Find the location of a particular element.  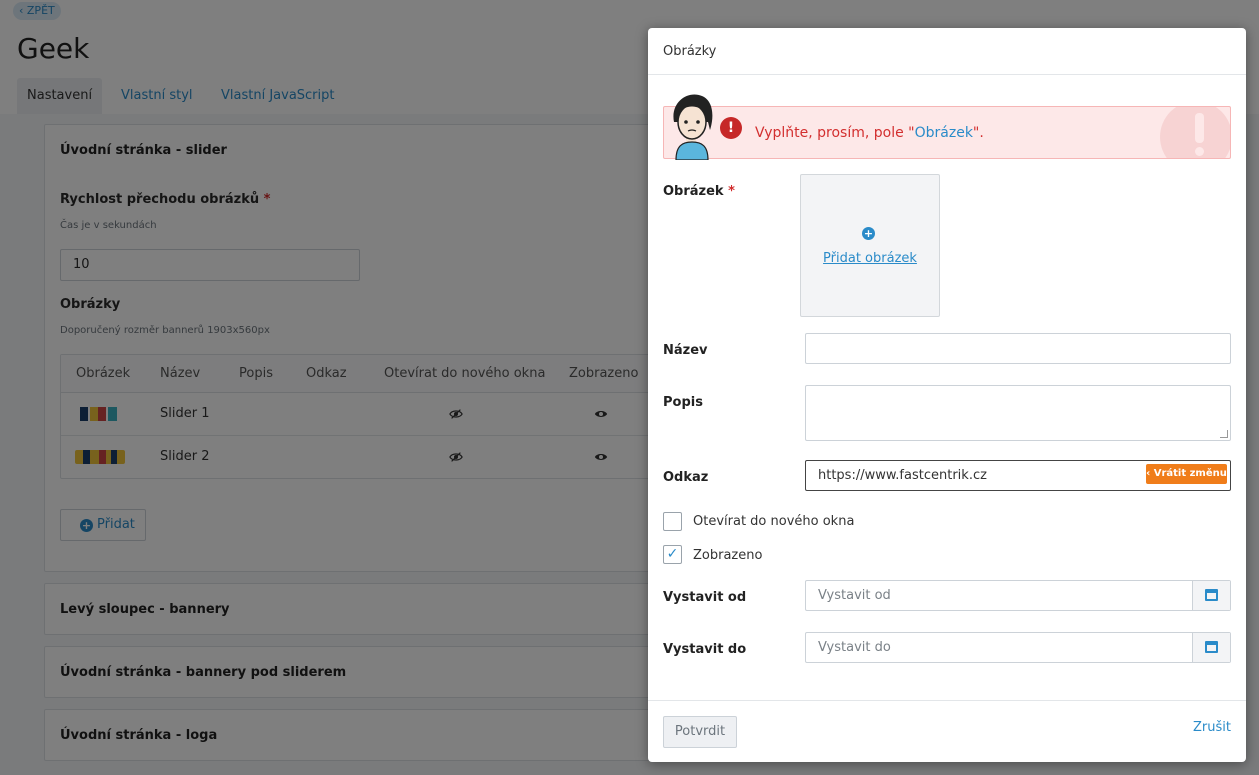

add-image-link: Přidat obrázek is located at coordinates (870, 258).